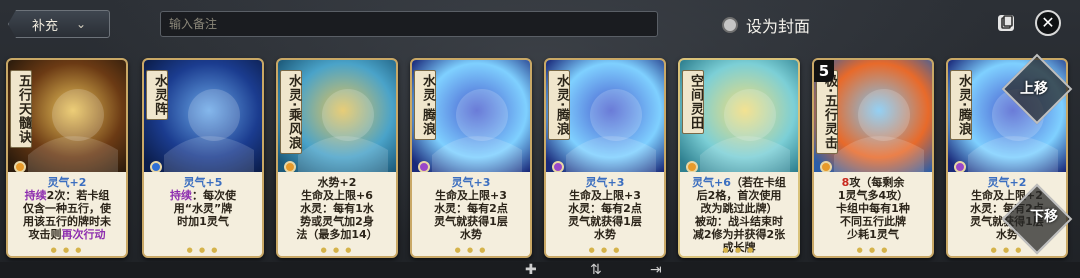 The width and height of the screenshot is (1080, 278). Describe the element at coordinates (337, 195) in the screenshot. I see `description-line: 生命及上限+6` at that location.